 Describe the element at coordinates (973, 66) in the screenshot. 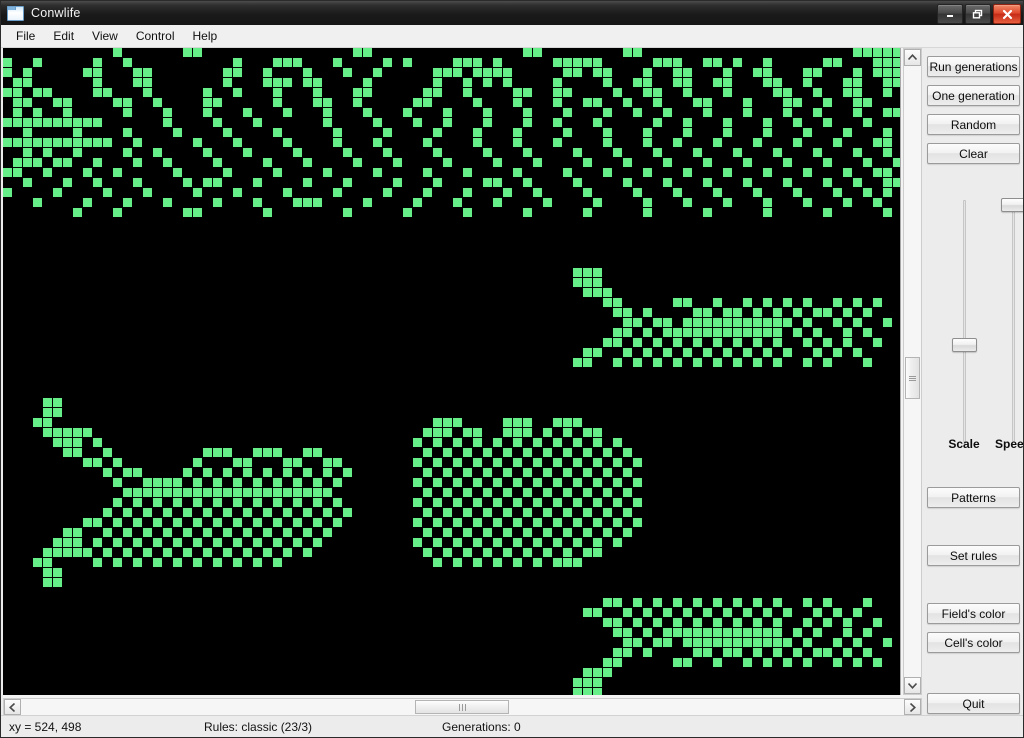

I see `run-generations-button: Run generations` at that location.